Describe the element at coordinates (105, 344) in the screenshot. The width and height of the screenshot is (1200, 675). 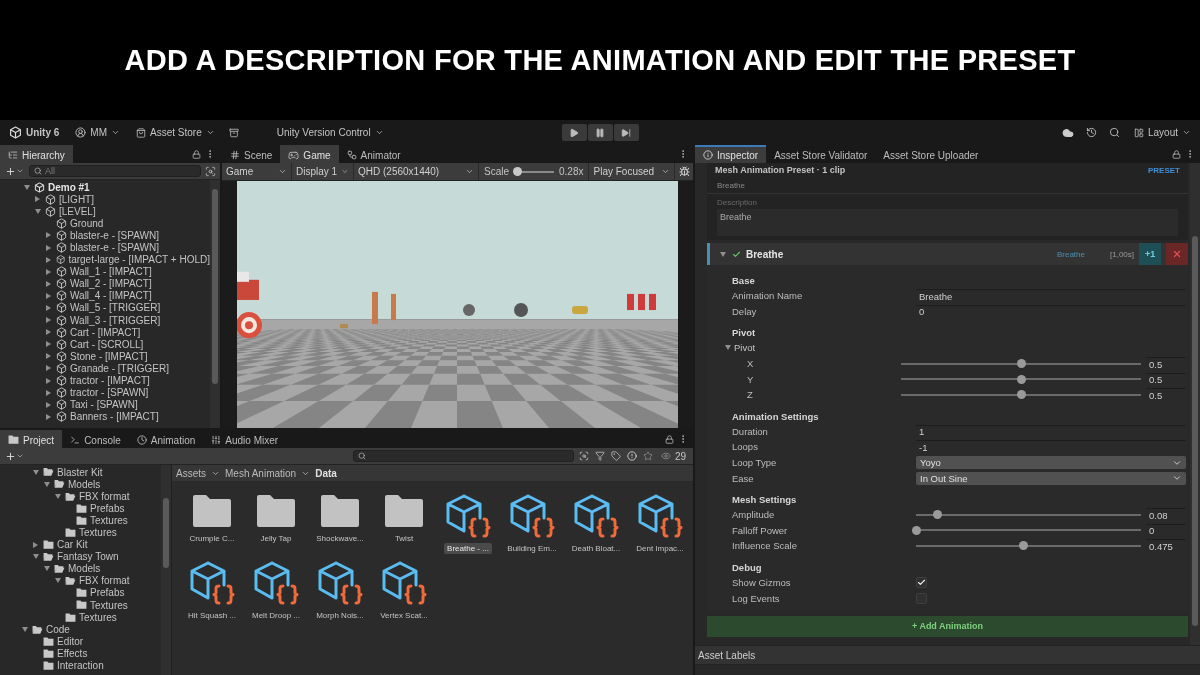
I see `tree-item: Cart - [SCROLL]` at that location.